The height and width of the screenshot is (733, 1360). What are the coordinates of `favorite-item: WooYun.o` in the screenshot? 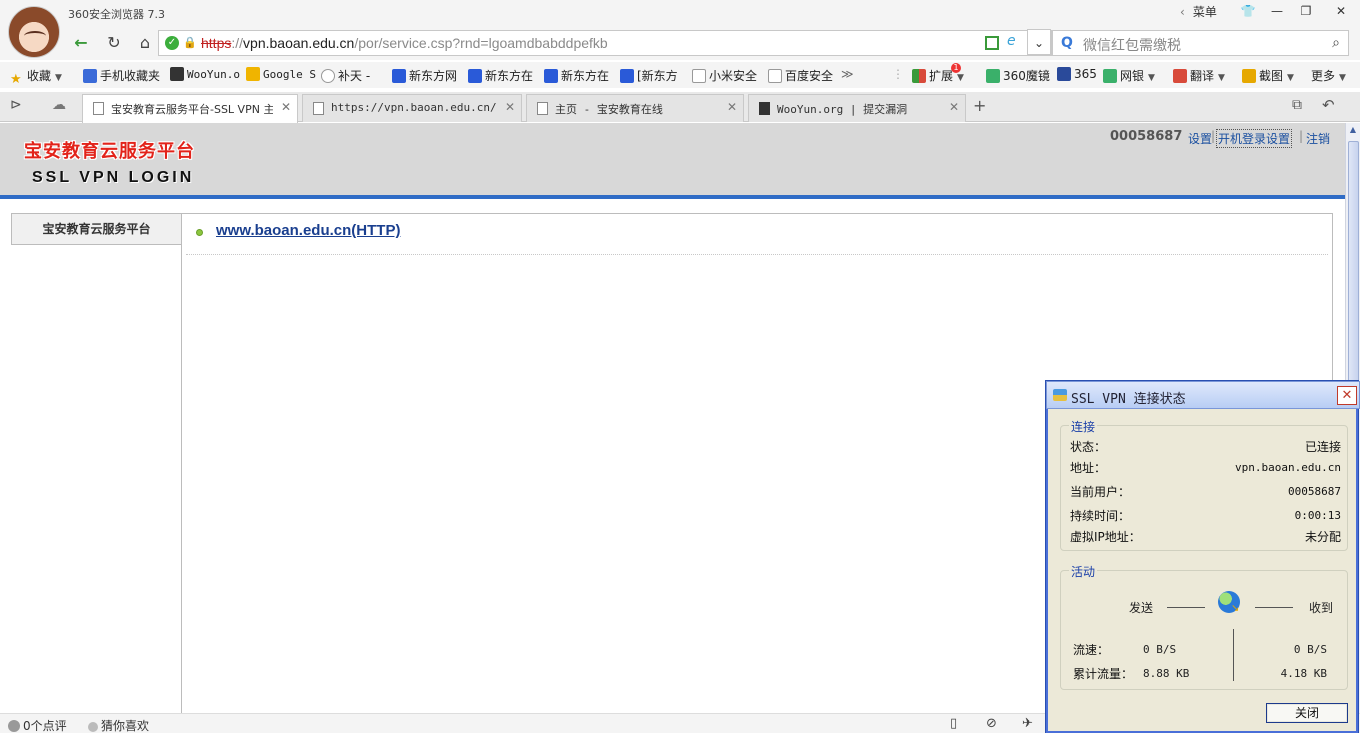 It's located at (205, 74).